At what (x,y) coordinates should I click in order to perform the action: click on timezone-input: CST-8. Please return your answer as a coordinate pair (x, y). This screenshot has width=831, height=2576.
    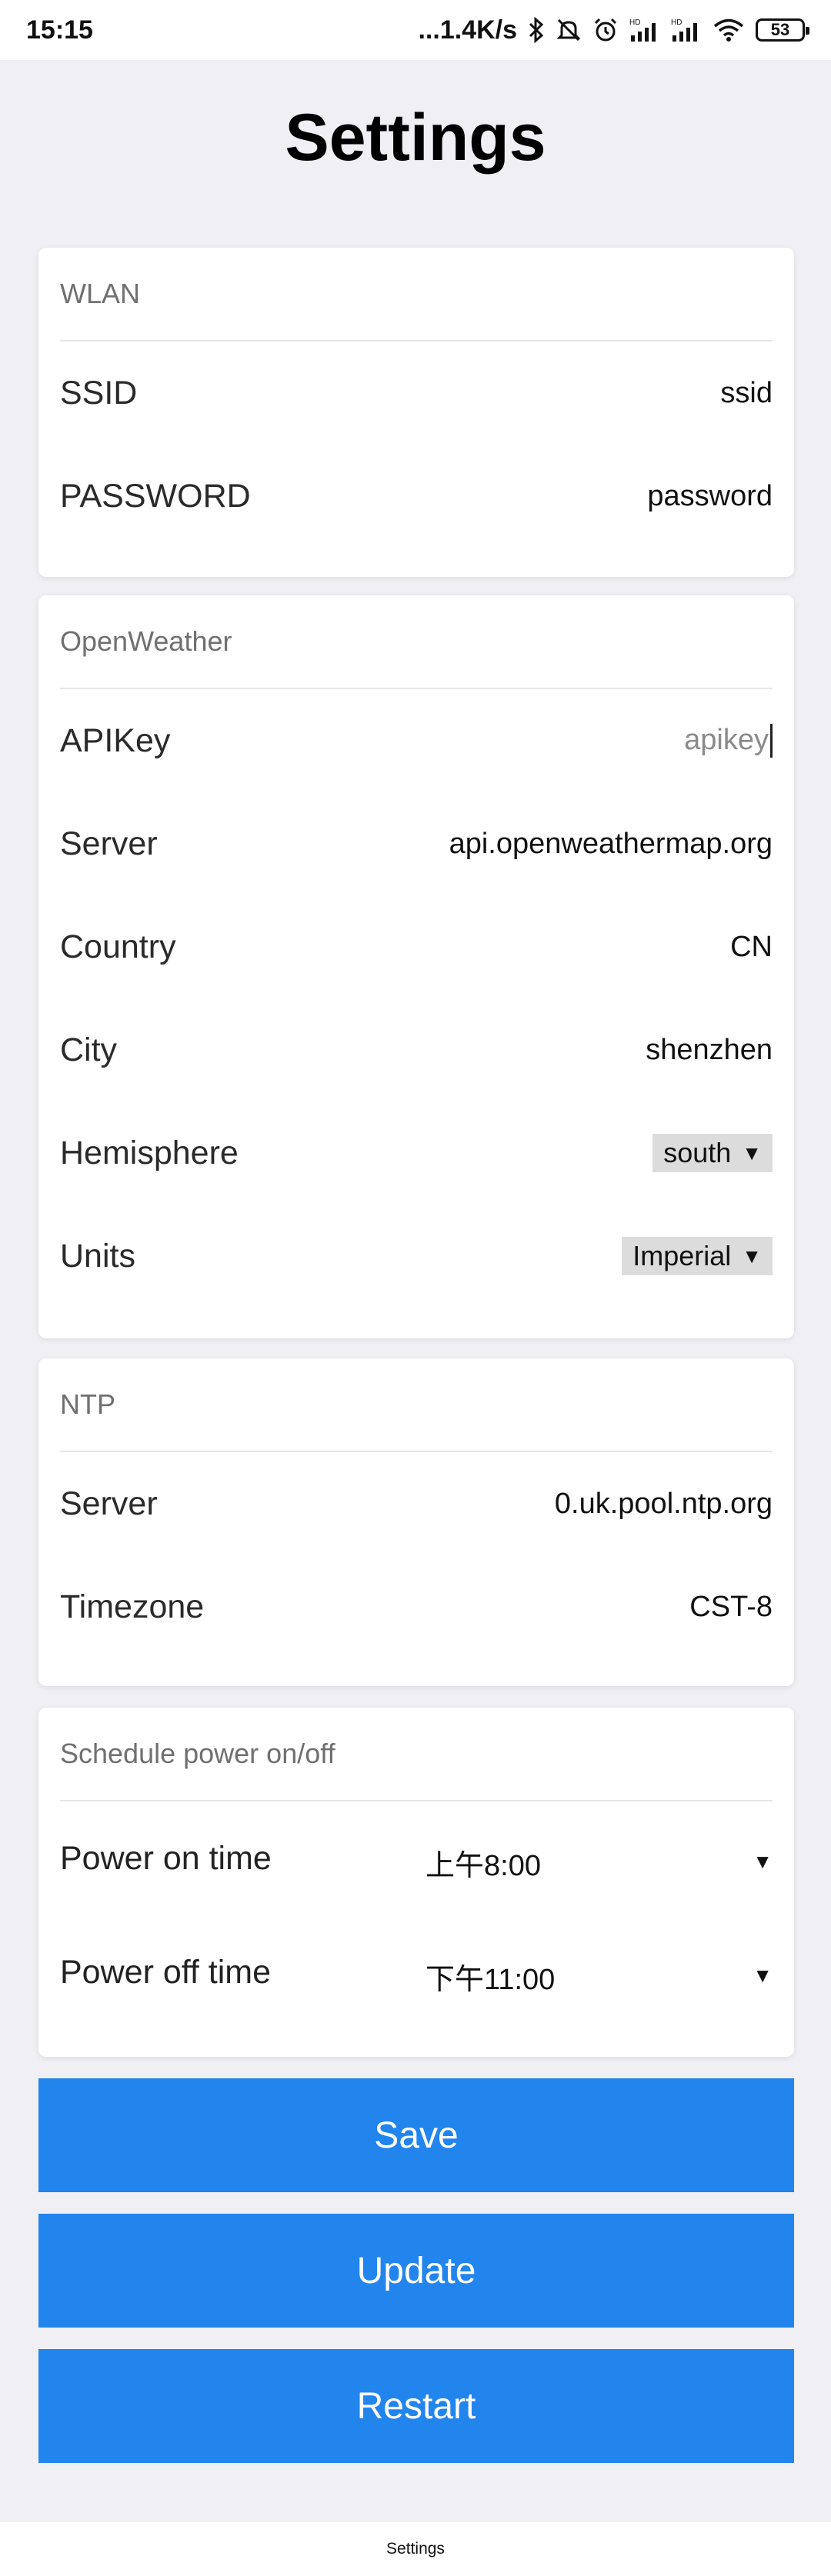
    Looking at the image, I should click on (731, 1607).